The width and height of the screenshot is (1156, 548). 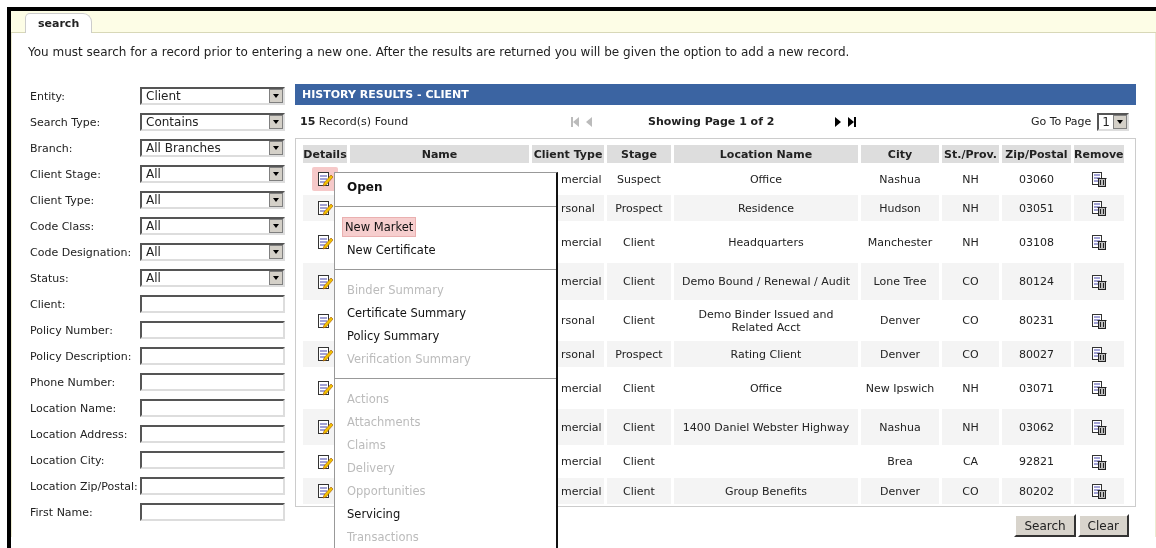 I want to click on field-label: Policy Description:, so click(x=81, y=356).